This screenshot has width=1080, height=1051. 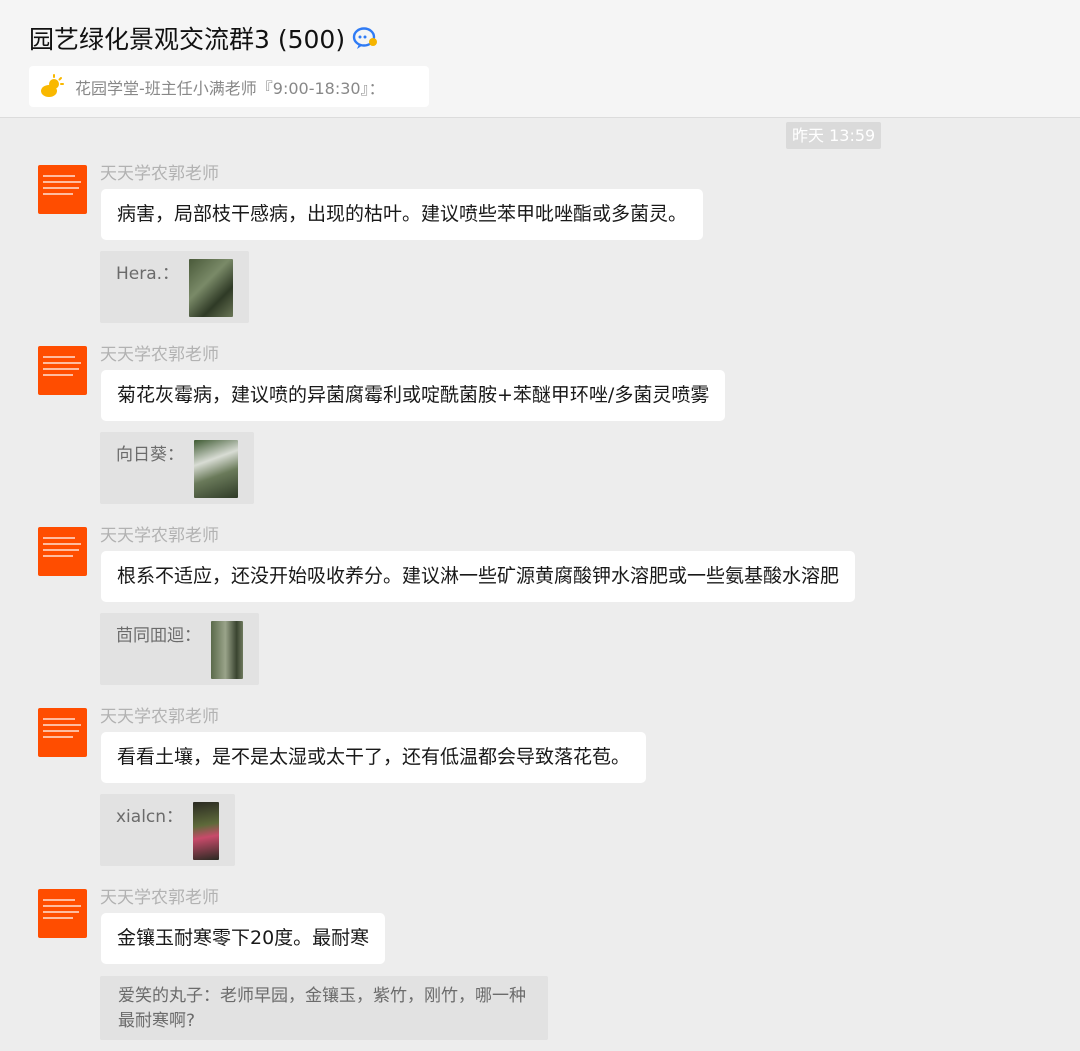 What do you see at coordinates (148, 274) in the screenshot?
I see `quoted-sender: Hera.：` at bounding box center [148, 274].